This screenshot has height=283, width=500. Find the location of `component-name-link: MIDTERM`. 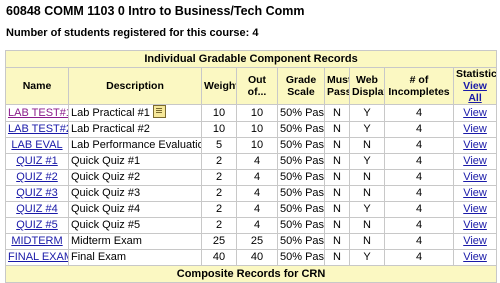

component-name-link: MIDTERM is located at coordinates (36, 241).